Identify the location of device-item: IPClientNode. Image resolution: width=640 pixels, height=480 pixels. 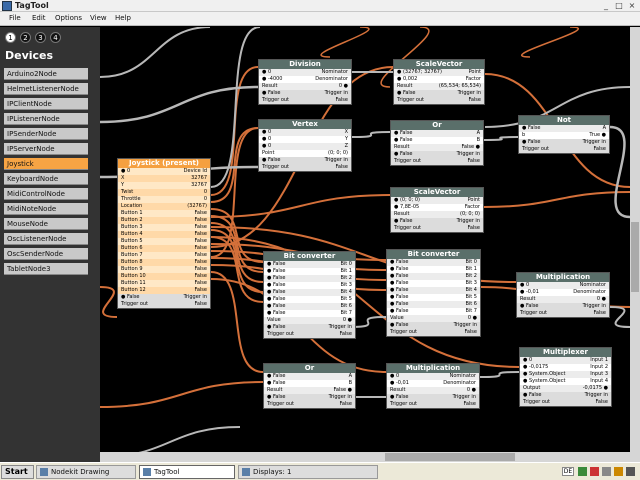
(46, 104).